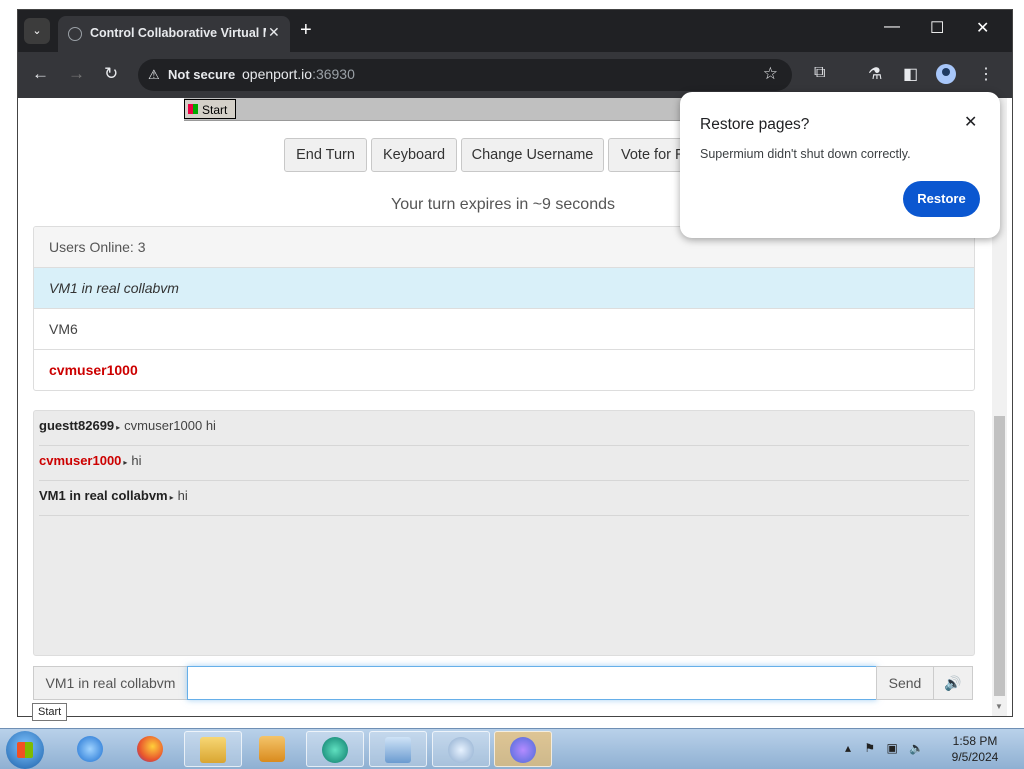 This screenshot has width=1024, height=769. I want to click on system-tray: ▴ ⚑ ▣ 🔈, so click(884, 748).